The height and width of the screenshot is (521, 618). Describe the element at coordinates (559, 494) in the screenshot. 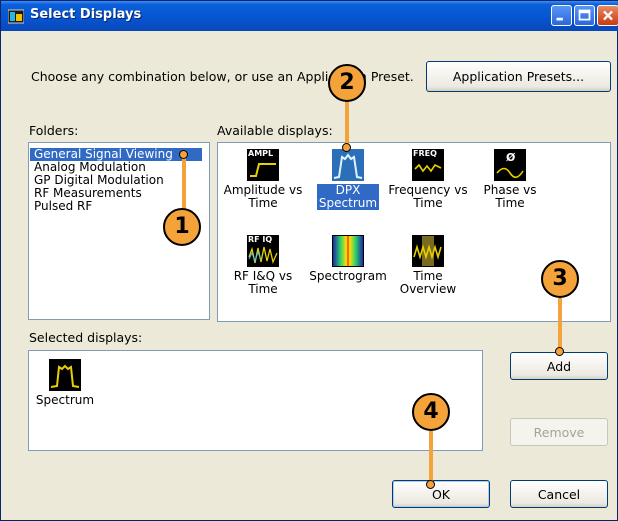

I see `cancel-button: Cancel` at that location.